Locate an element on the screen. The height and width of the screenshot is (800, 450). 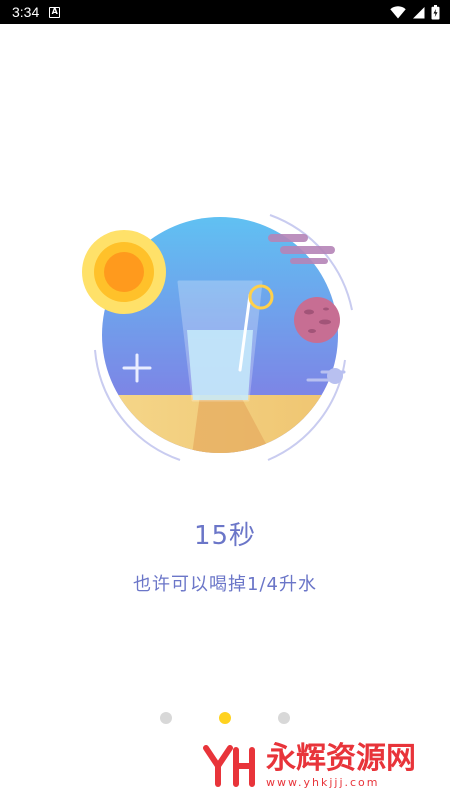
battery-icon is located at coordinates (435, 11).